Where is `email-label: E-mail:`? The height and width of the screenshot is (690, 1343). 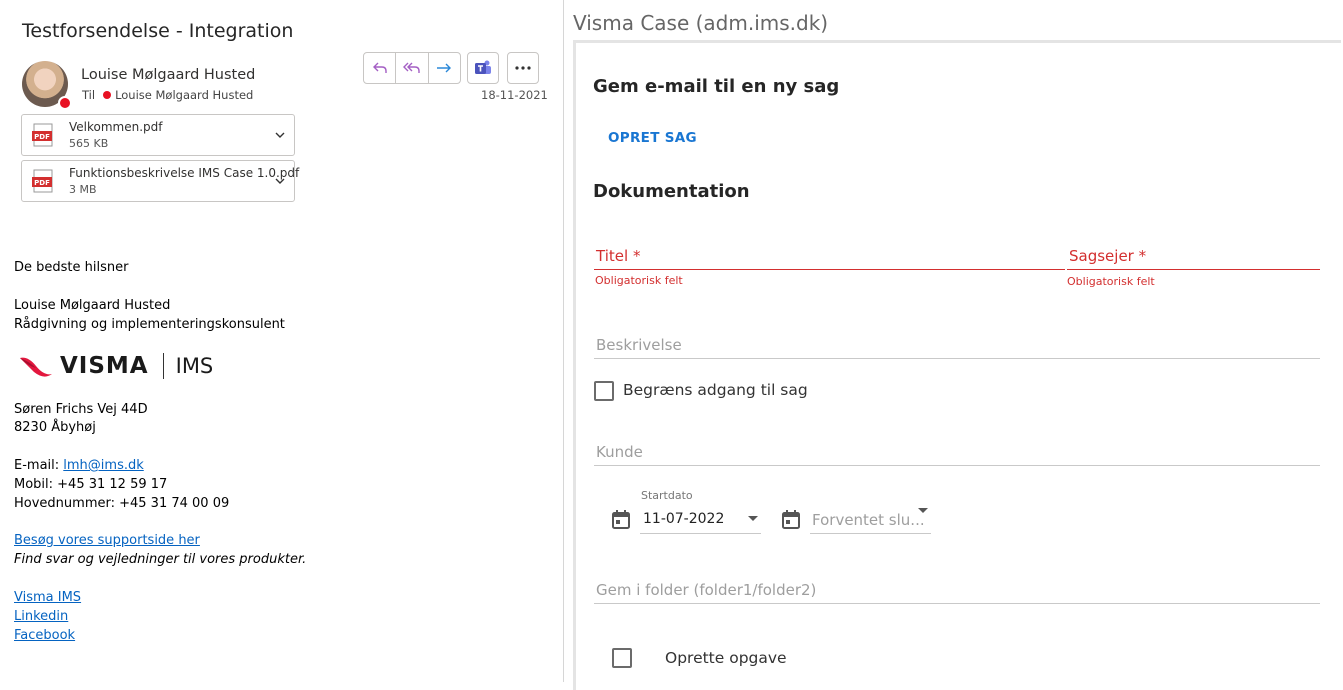 email-label: E-mail: is located at coordinates (39, 465).